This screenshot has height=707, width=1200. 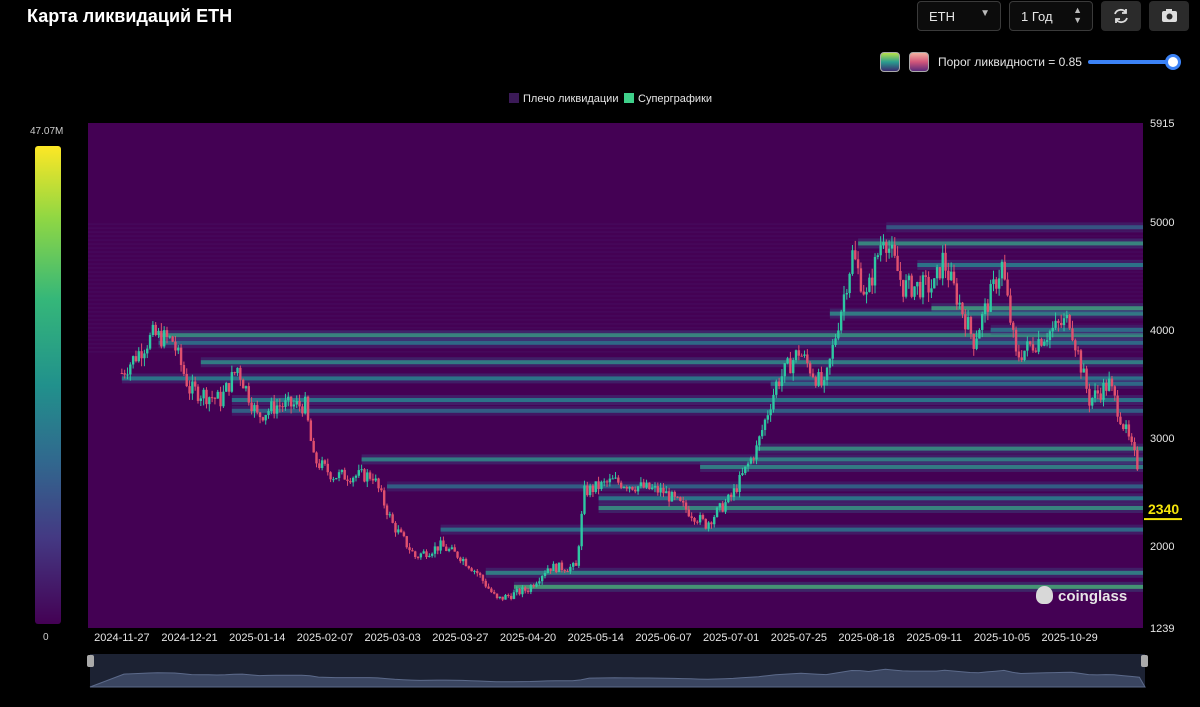 What do you see at coordinates (90, 661) in the screenshot?
I see `navigator-left-handle` at bounding box center [90, 661].